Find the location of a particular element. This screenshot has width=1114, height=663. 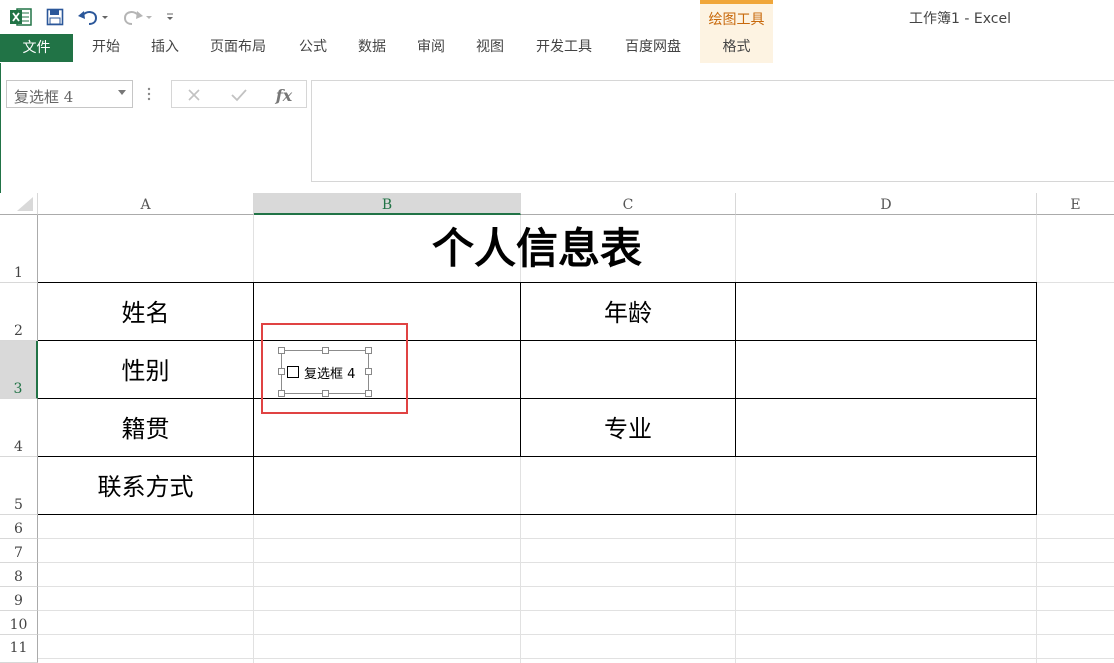

drawing-tools-accent is located at coordinates (736, 2).